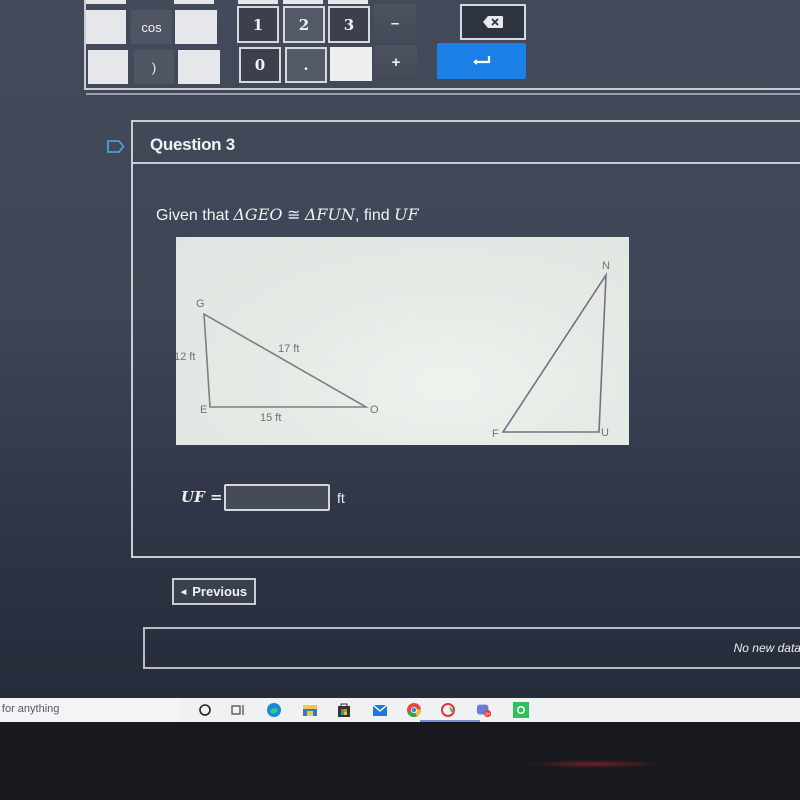 The image size is (800, 800). I want to click on vertex-o: O, so click(374, 410).